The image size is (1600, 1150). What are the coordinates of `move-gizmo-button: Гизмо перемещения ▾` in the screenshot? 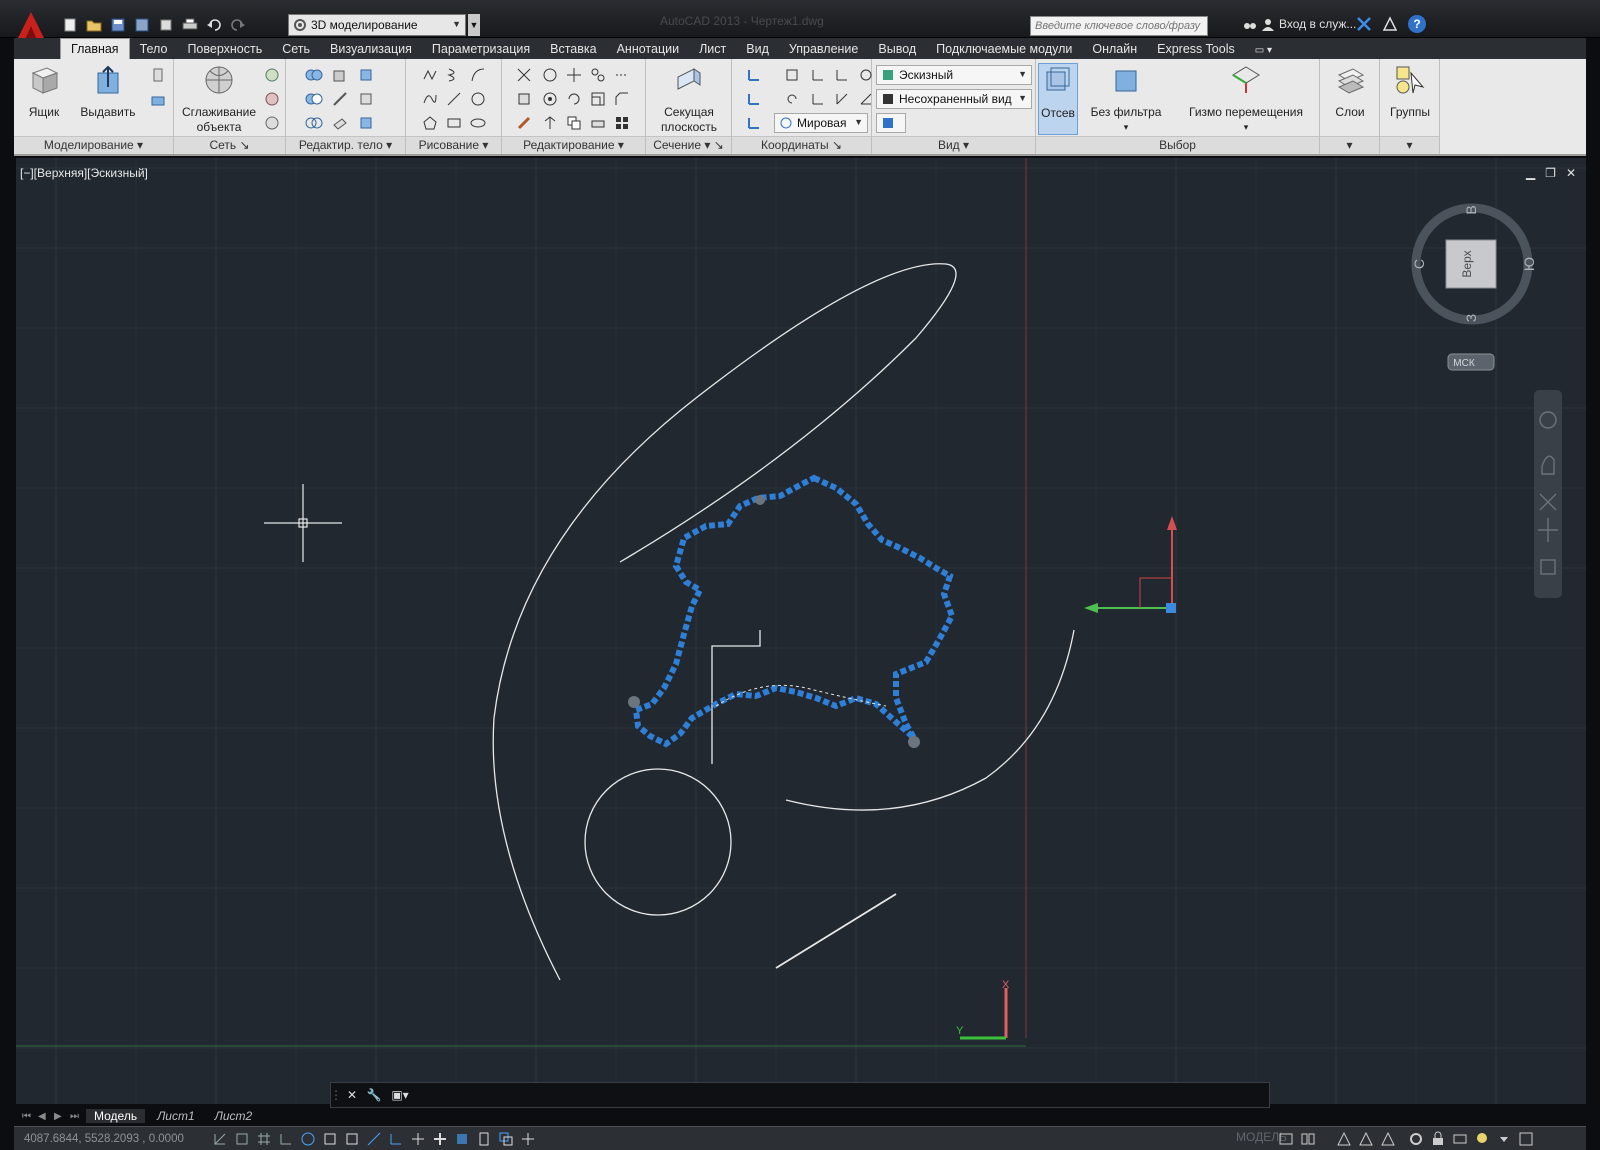 It's located at (1246, 99).